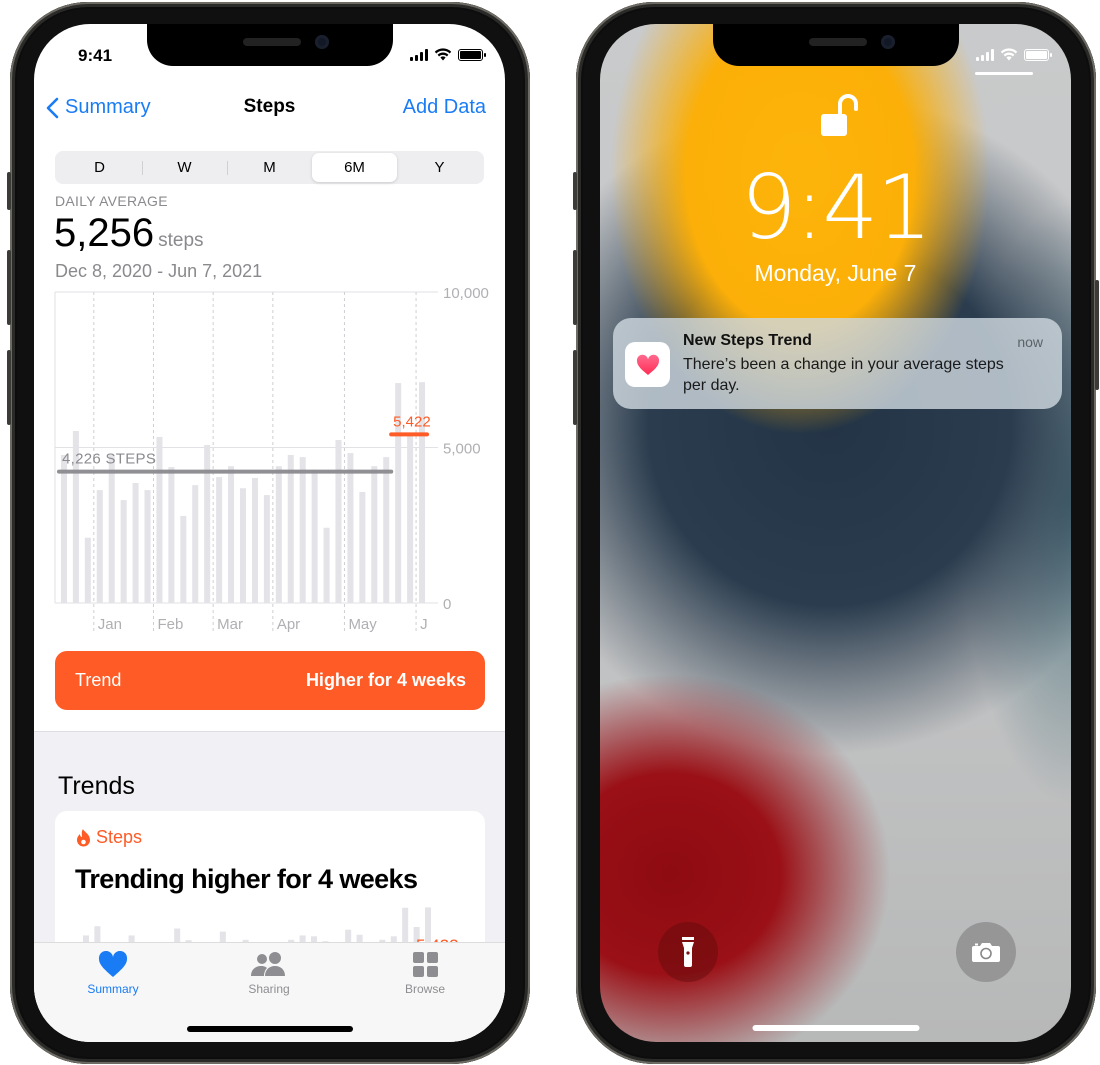 This screenshot has height=1065, width=1100. What do you see at coordinates (52, 107) in the screenshot?
I see `chevron-left-icon` at bounding box center [52, 107].